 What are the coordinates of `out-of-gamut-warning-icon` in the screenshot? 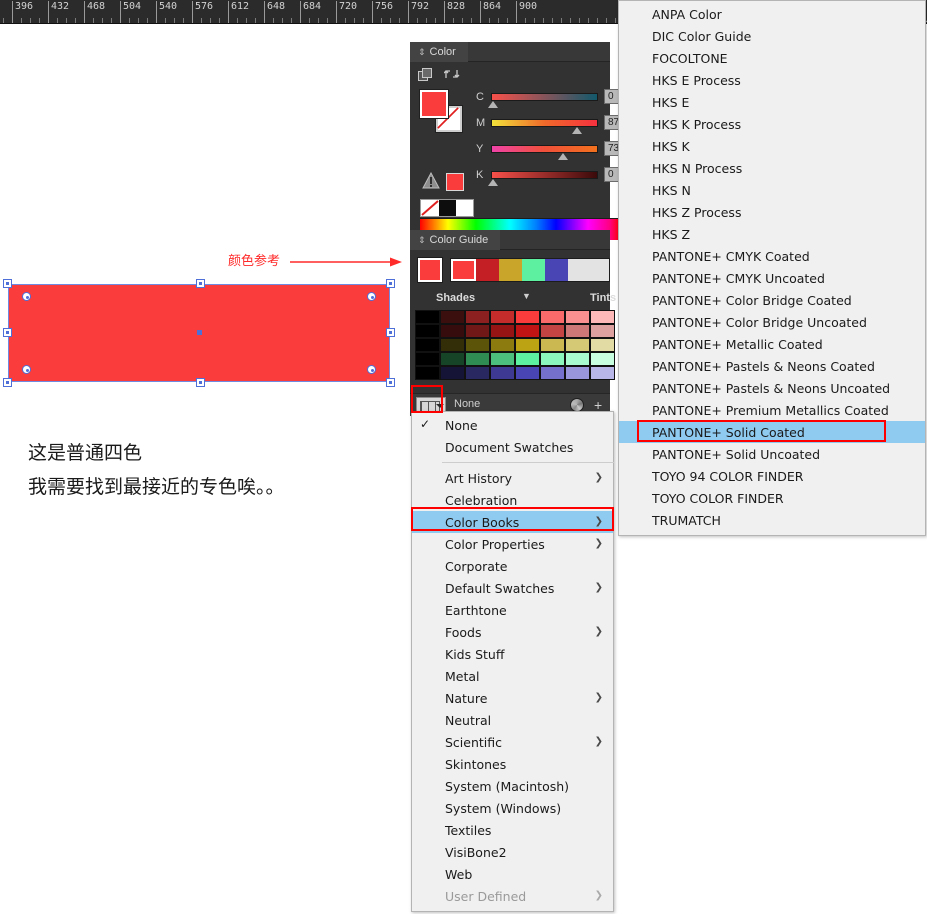 It's located at (431, 181).